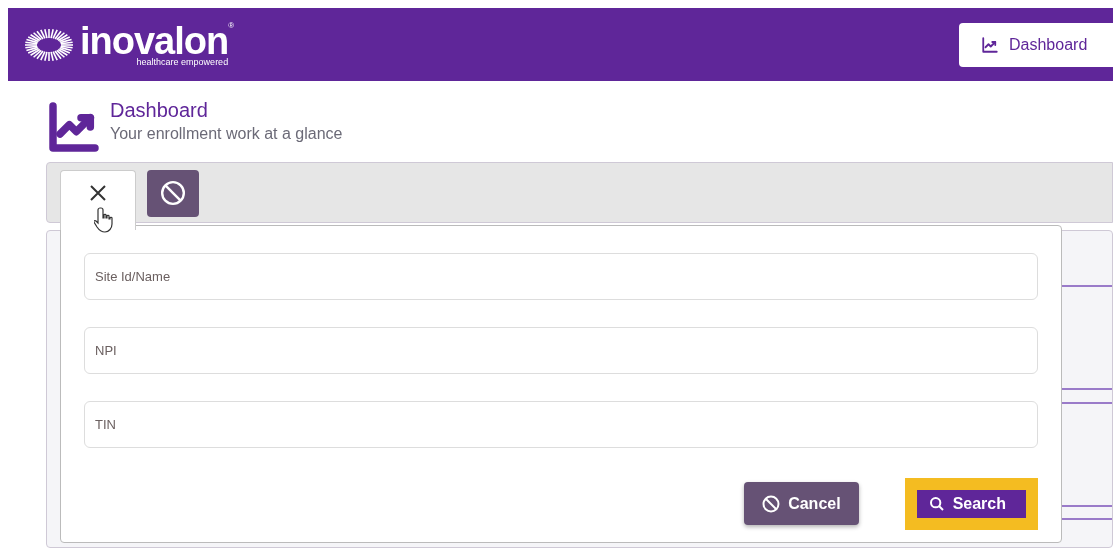 This screenshot has height=548, width=1113. What do you see at coordinates (936, 503) in the screenshot?
I see `search-icon` at bounding box center [936, 503].